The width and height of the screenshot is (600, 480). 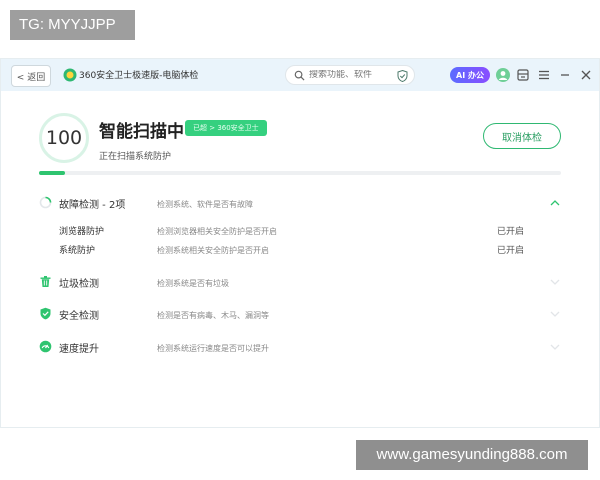 I want to click on speedometer-icon, so click(x=45, y=346).